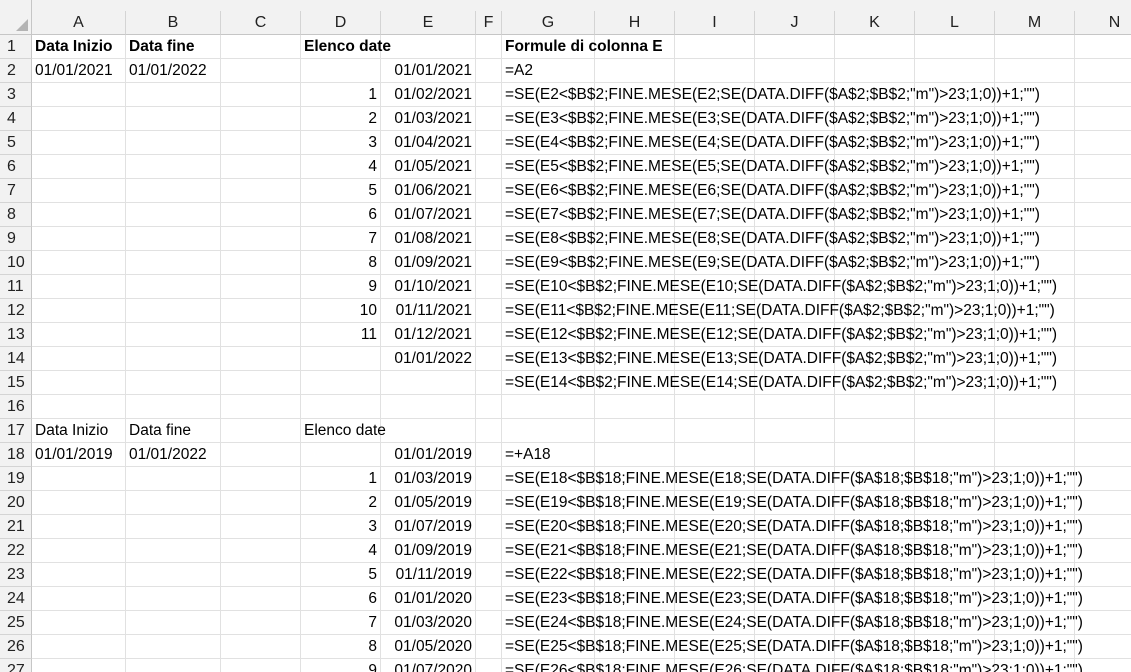  I want to click on cell-c7, so click(261, 191).